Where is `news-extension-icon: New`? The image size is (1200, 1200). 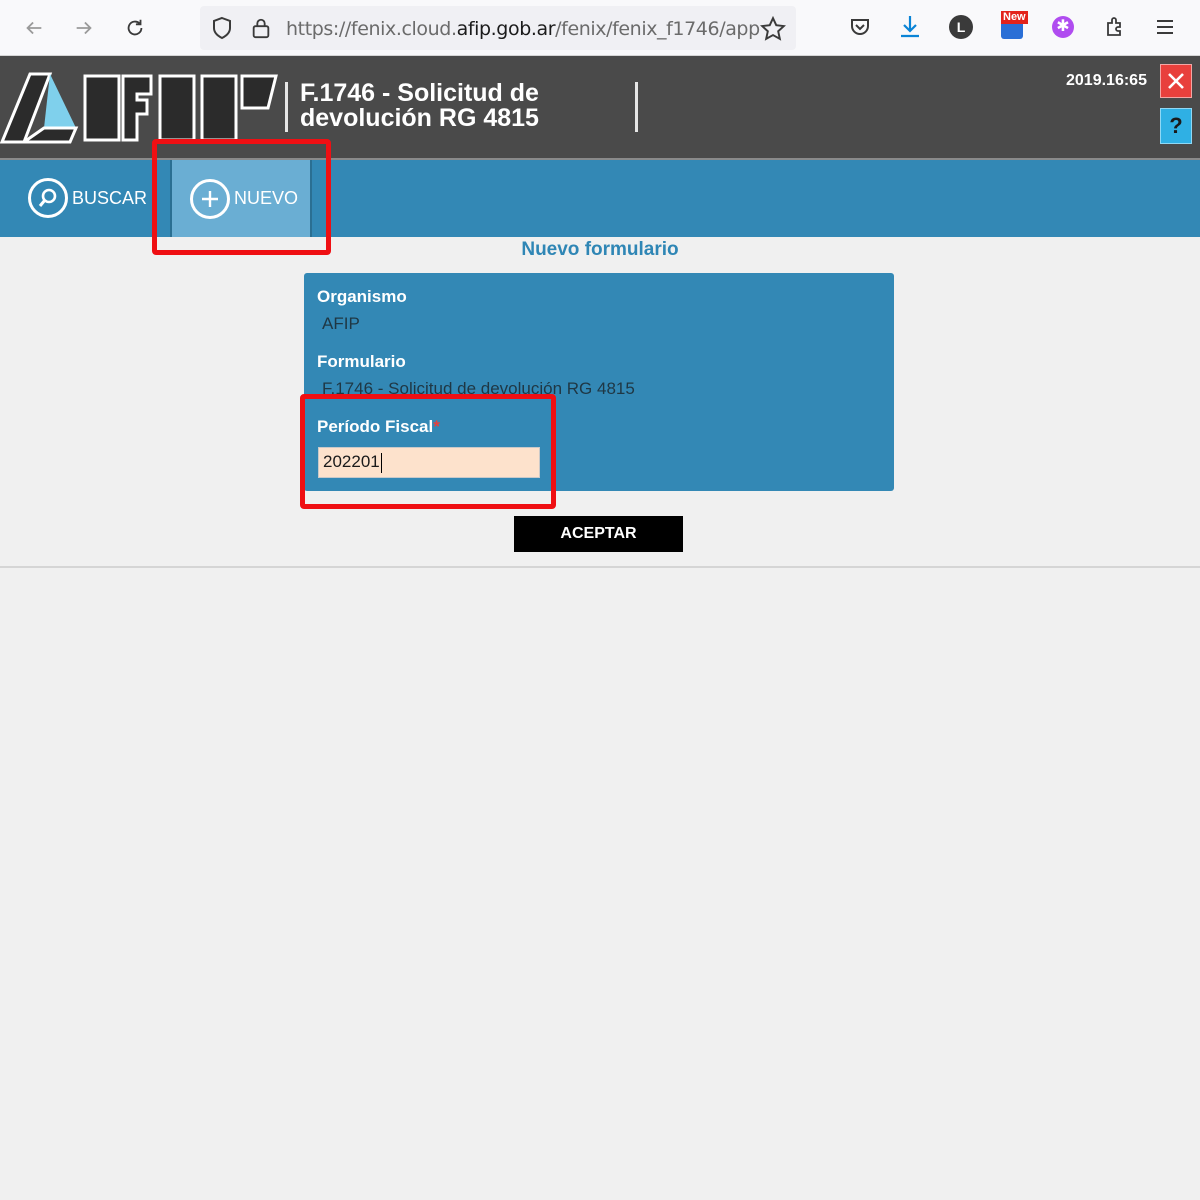
news-extension-icon: New is located at coordinates (1013, 26).